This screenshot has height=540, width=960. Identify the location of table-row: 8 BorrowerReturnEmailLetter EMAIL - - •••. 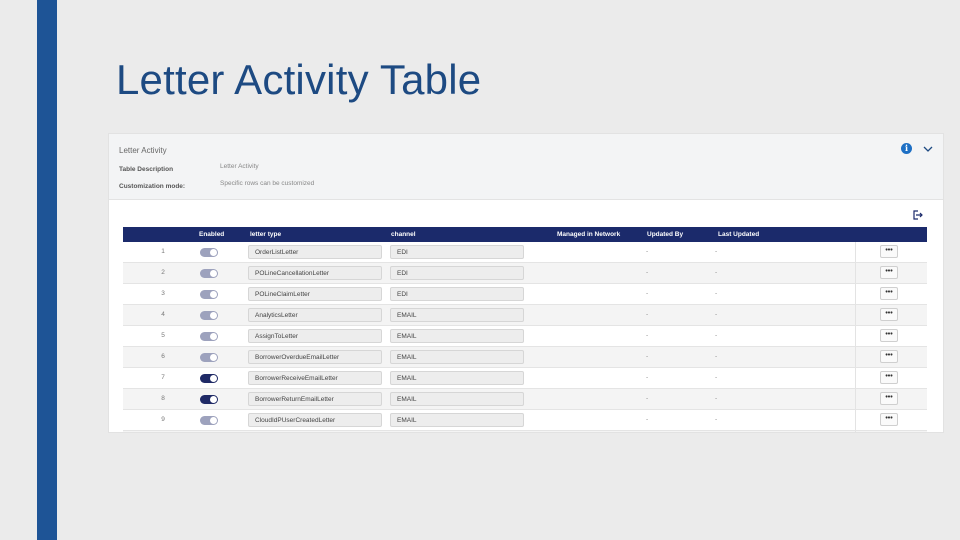
(525, 399).